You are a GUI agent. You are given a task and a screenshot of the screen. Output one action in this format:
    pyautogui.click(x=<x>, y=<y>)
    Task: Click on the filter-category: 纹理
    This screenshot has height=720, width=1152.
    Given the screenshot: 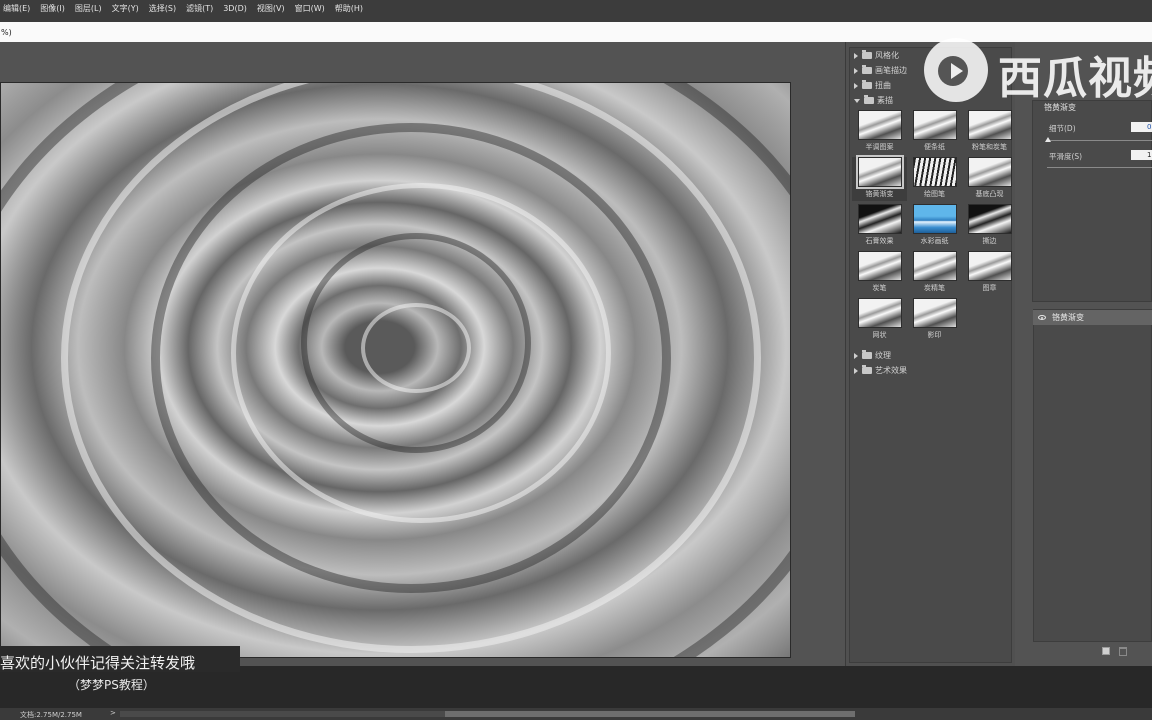 What is the action you would take?
    pyautogui.click(x=930, y=355)
    